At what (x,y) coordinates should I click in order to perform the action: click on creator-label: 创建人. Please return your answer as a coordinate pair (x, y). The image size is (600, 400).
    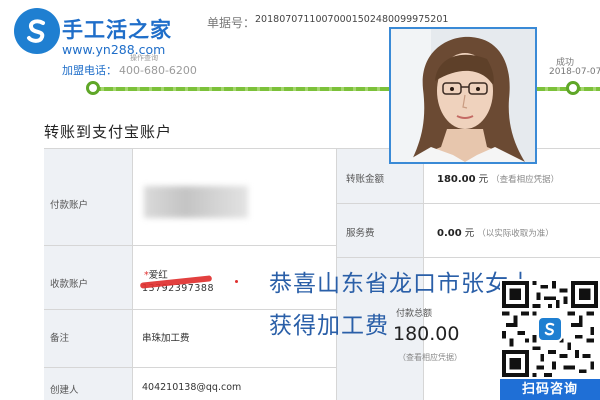
    Looking at the image, I should click on (64, 390).